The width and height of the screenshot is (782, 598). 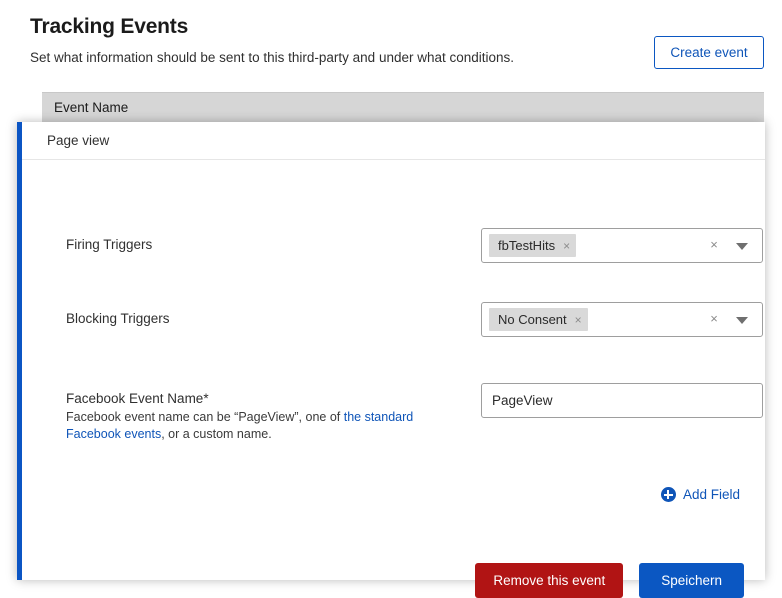 What do you see at coordinates (578, 320) in the screenshot?
I see `blocking-triggers-chip-remove-icon: ×` at bounding box center [578, 320].